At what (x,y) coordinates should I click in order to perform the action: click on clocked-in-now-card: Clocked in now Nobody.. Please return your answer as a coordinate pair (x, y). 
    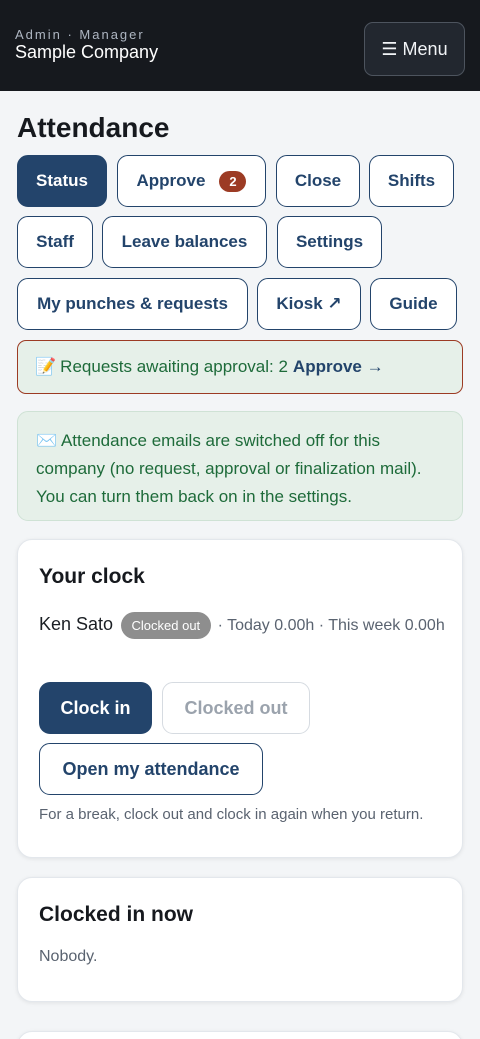
    Looking at the image, I should click on (240, 939).